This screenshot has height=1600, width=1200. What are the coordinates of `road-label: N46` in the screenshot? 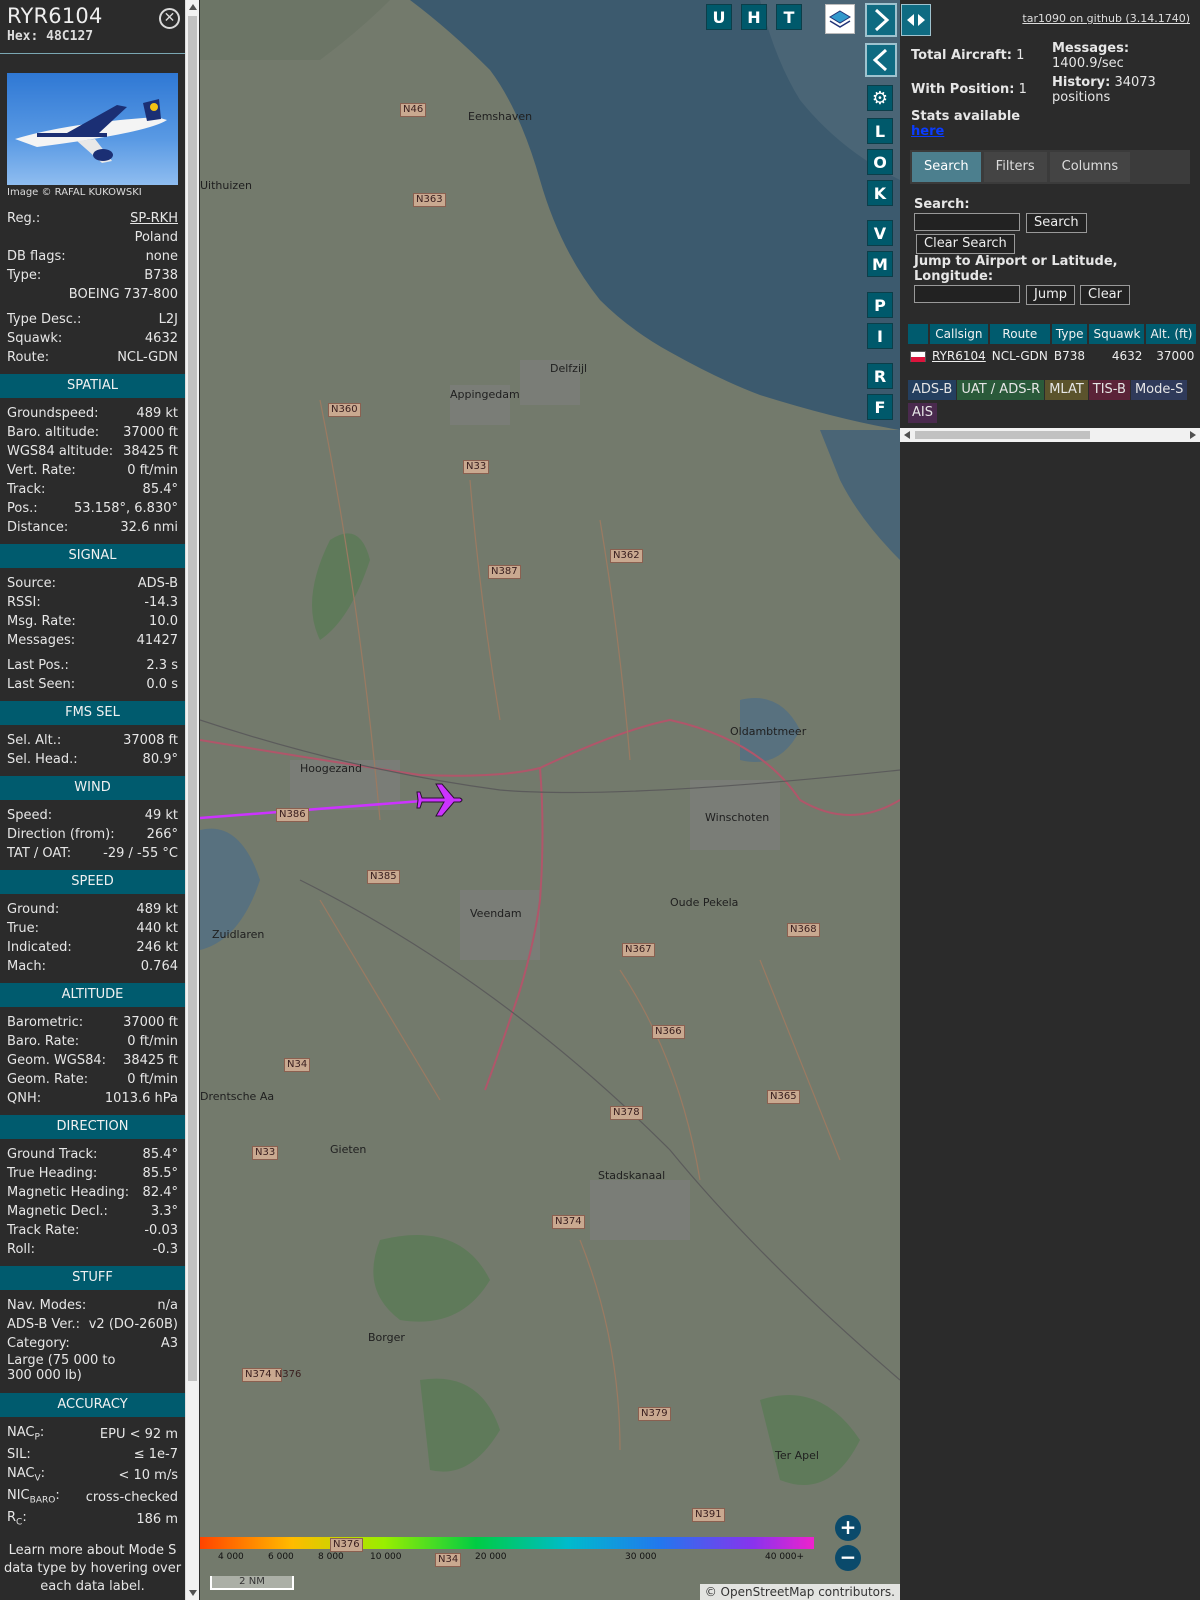 It's located at (413, 110).